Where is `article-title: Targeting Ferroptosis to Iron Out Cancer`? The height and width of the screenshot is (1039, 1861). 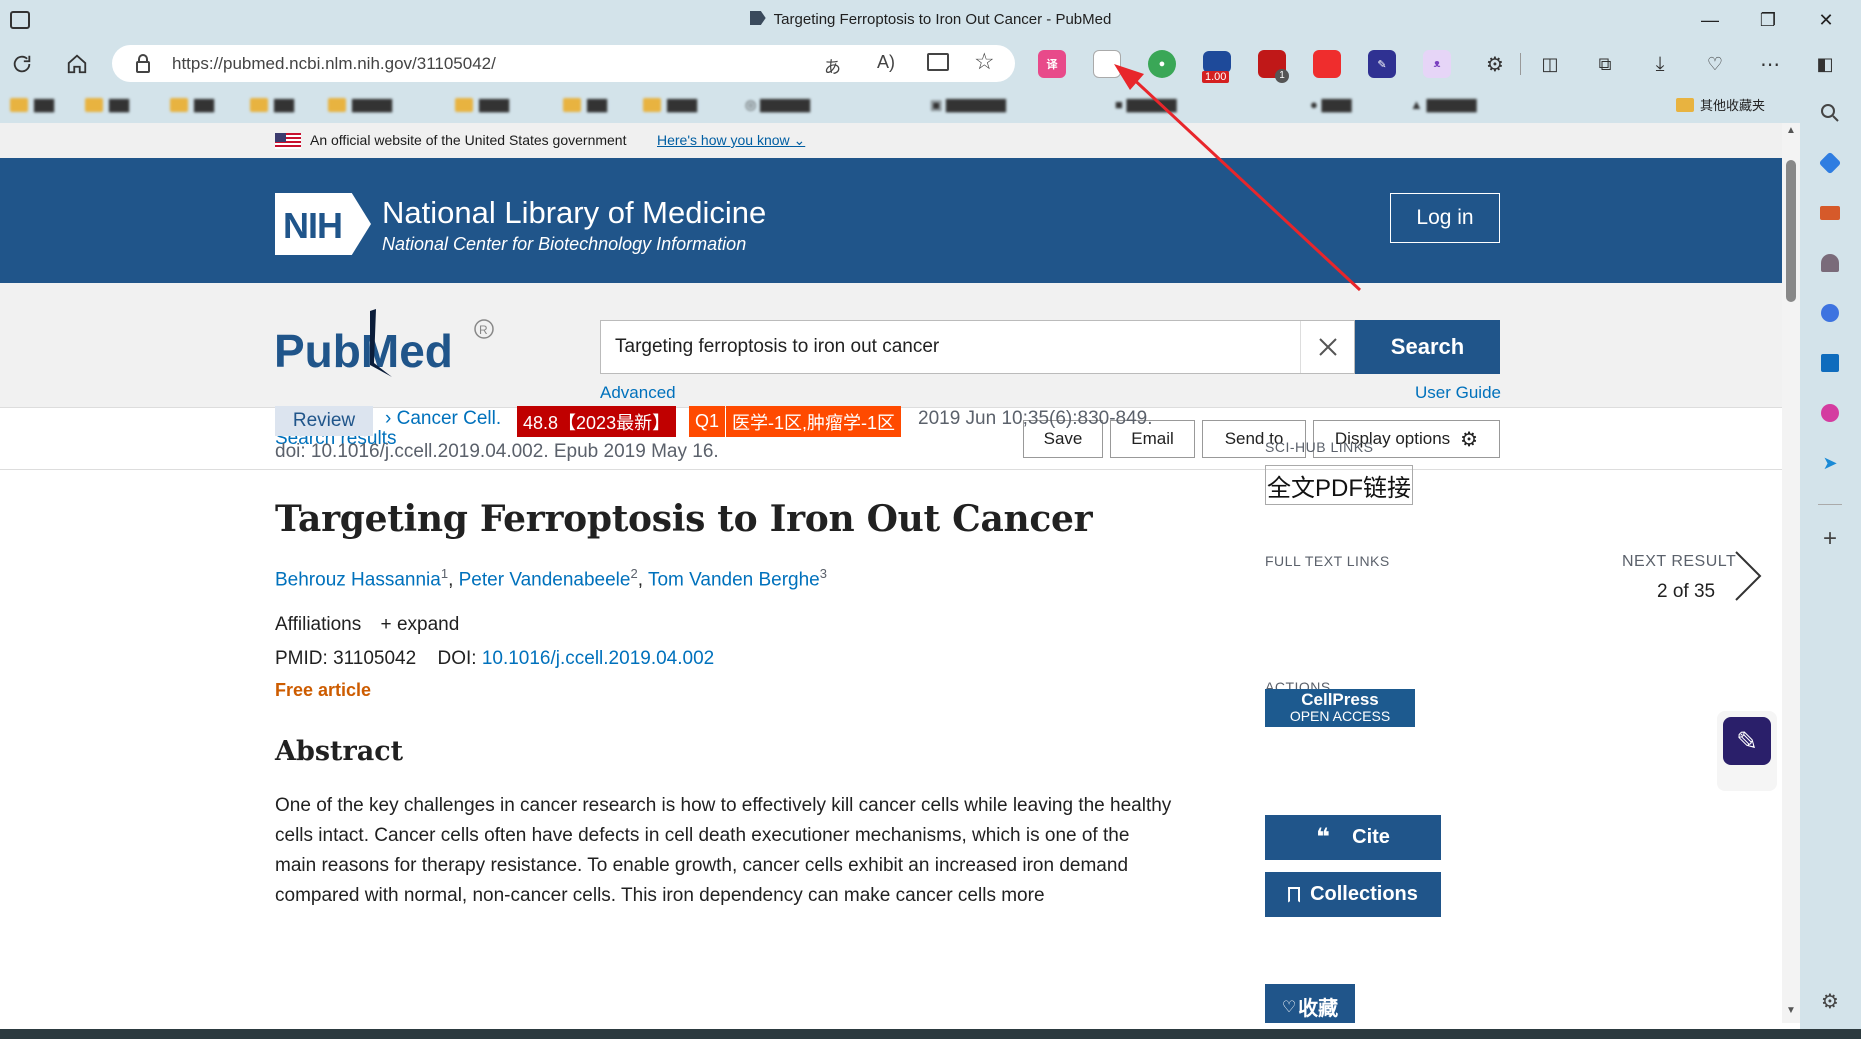 article-title: Targeting Ferroptosis to Iron Out Cancer is located at coordinates (684, 519).